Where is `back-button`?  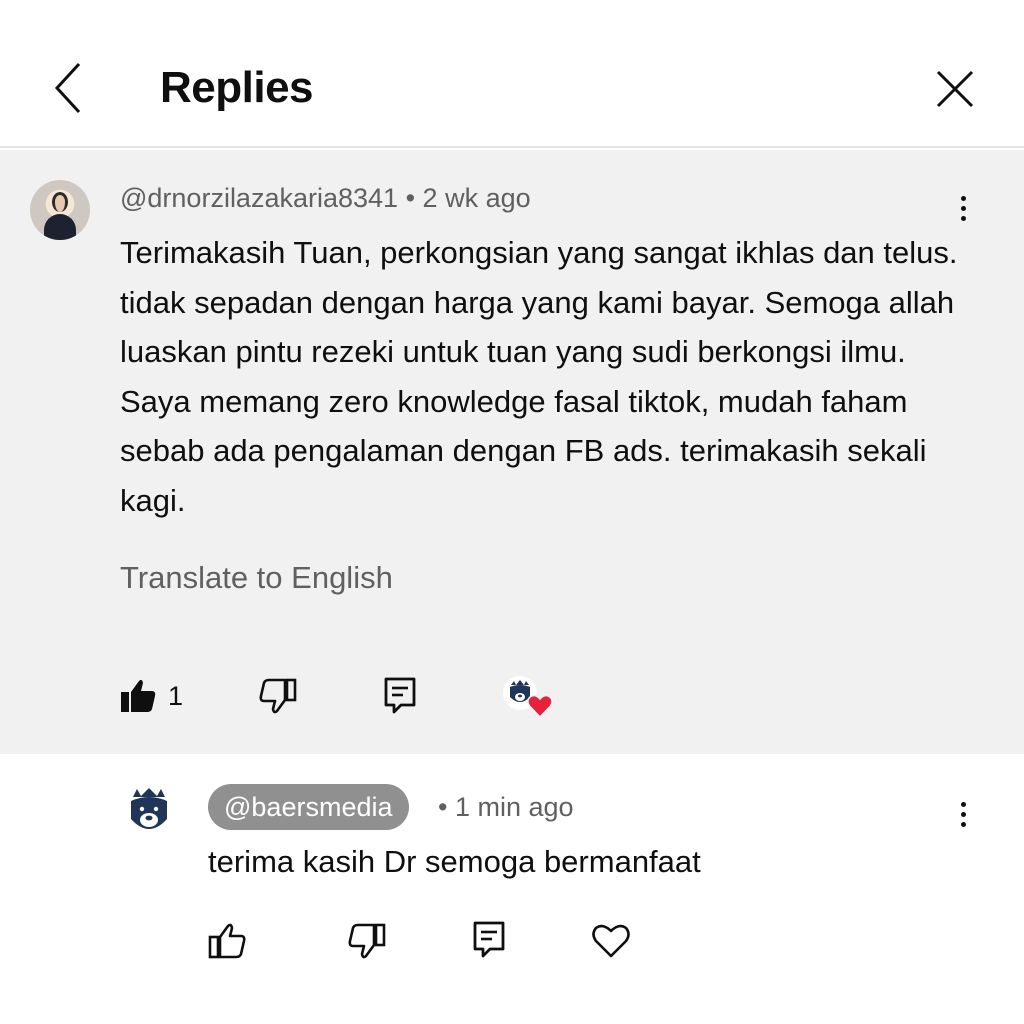 back-button is located at coordinates (68, 88).